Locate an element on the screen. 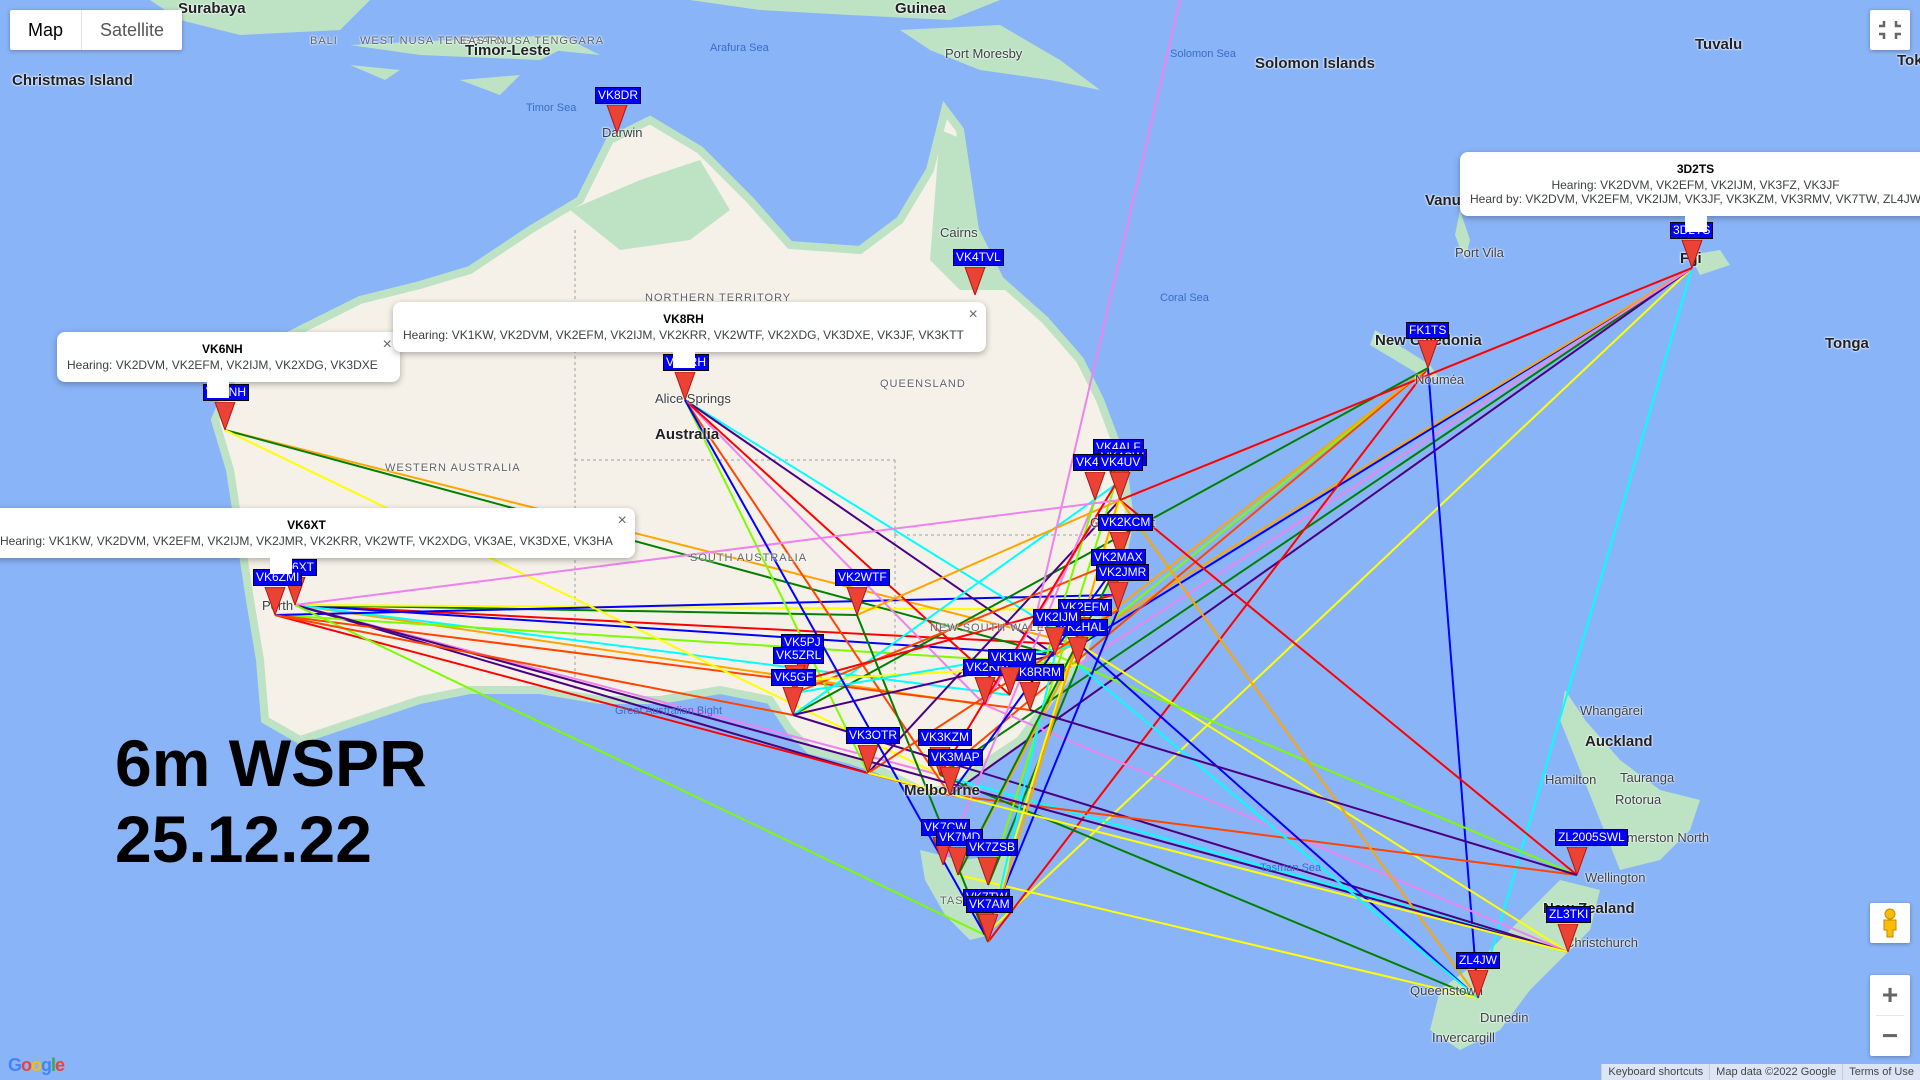 This screenshot has width=1920, height=1080. place-label: Dunedin is located at coordinates (1504, 1017).